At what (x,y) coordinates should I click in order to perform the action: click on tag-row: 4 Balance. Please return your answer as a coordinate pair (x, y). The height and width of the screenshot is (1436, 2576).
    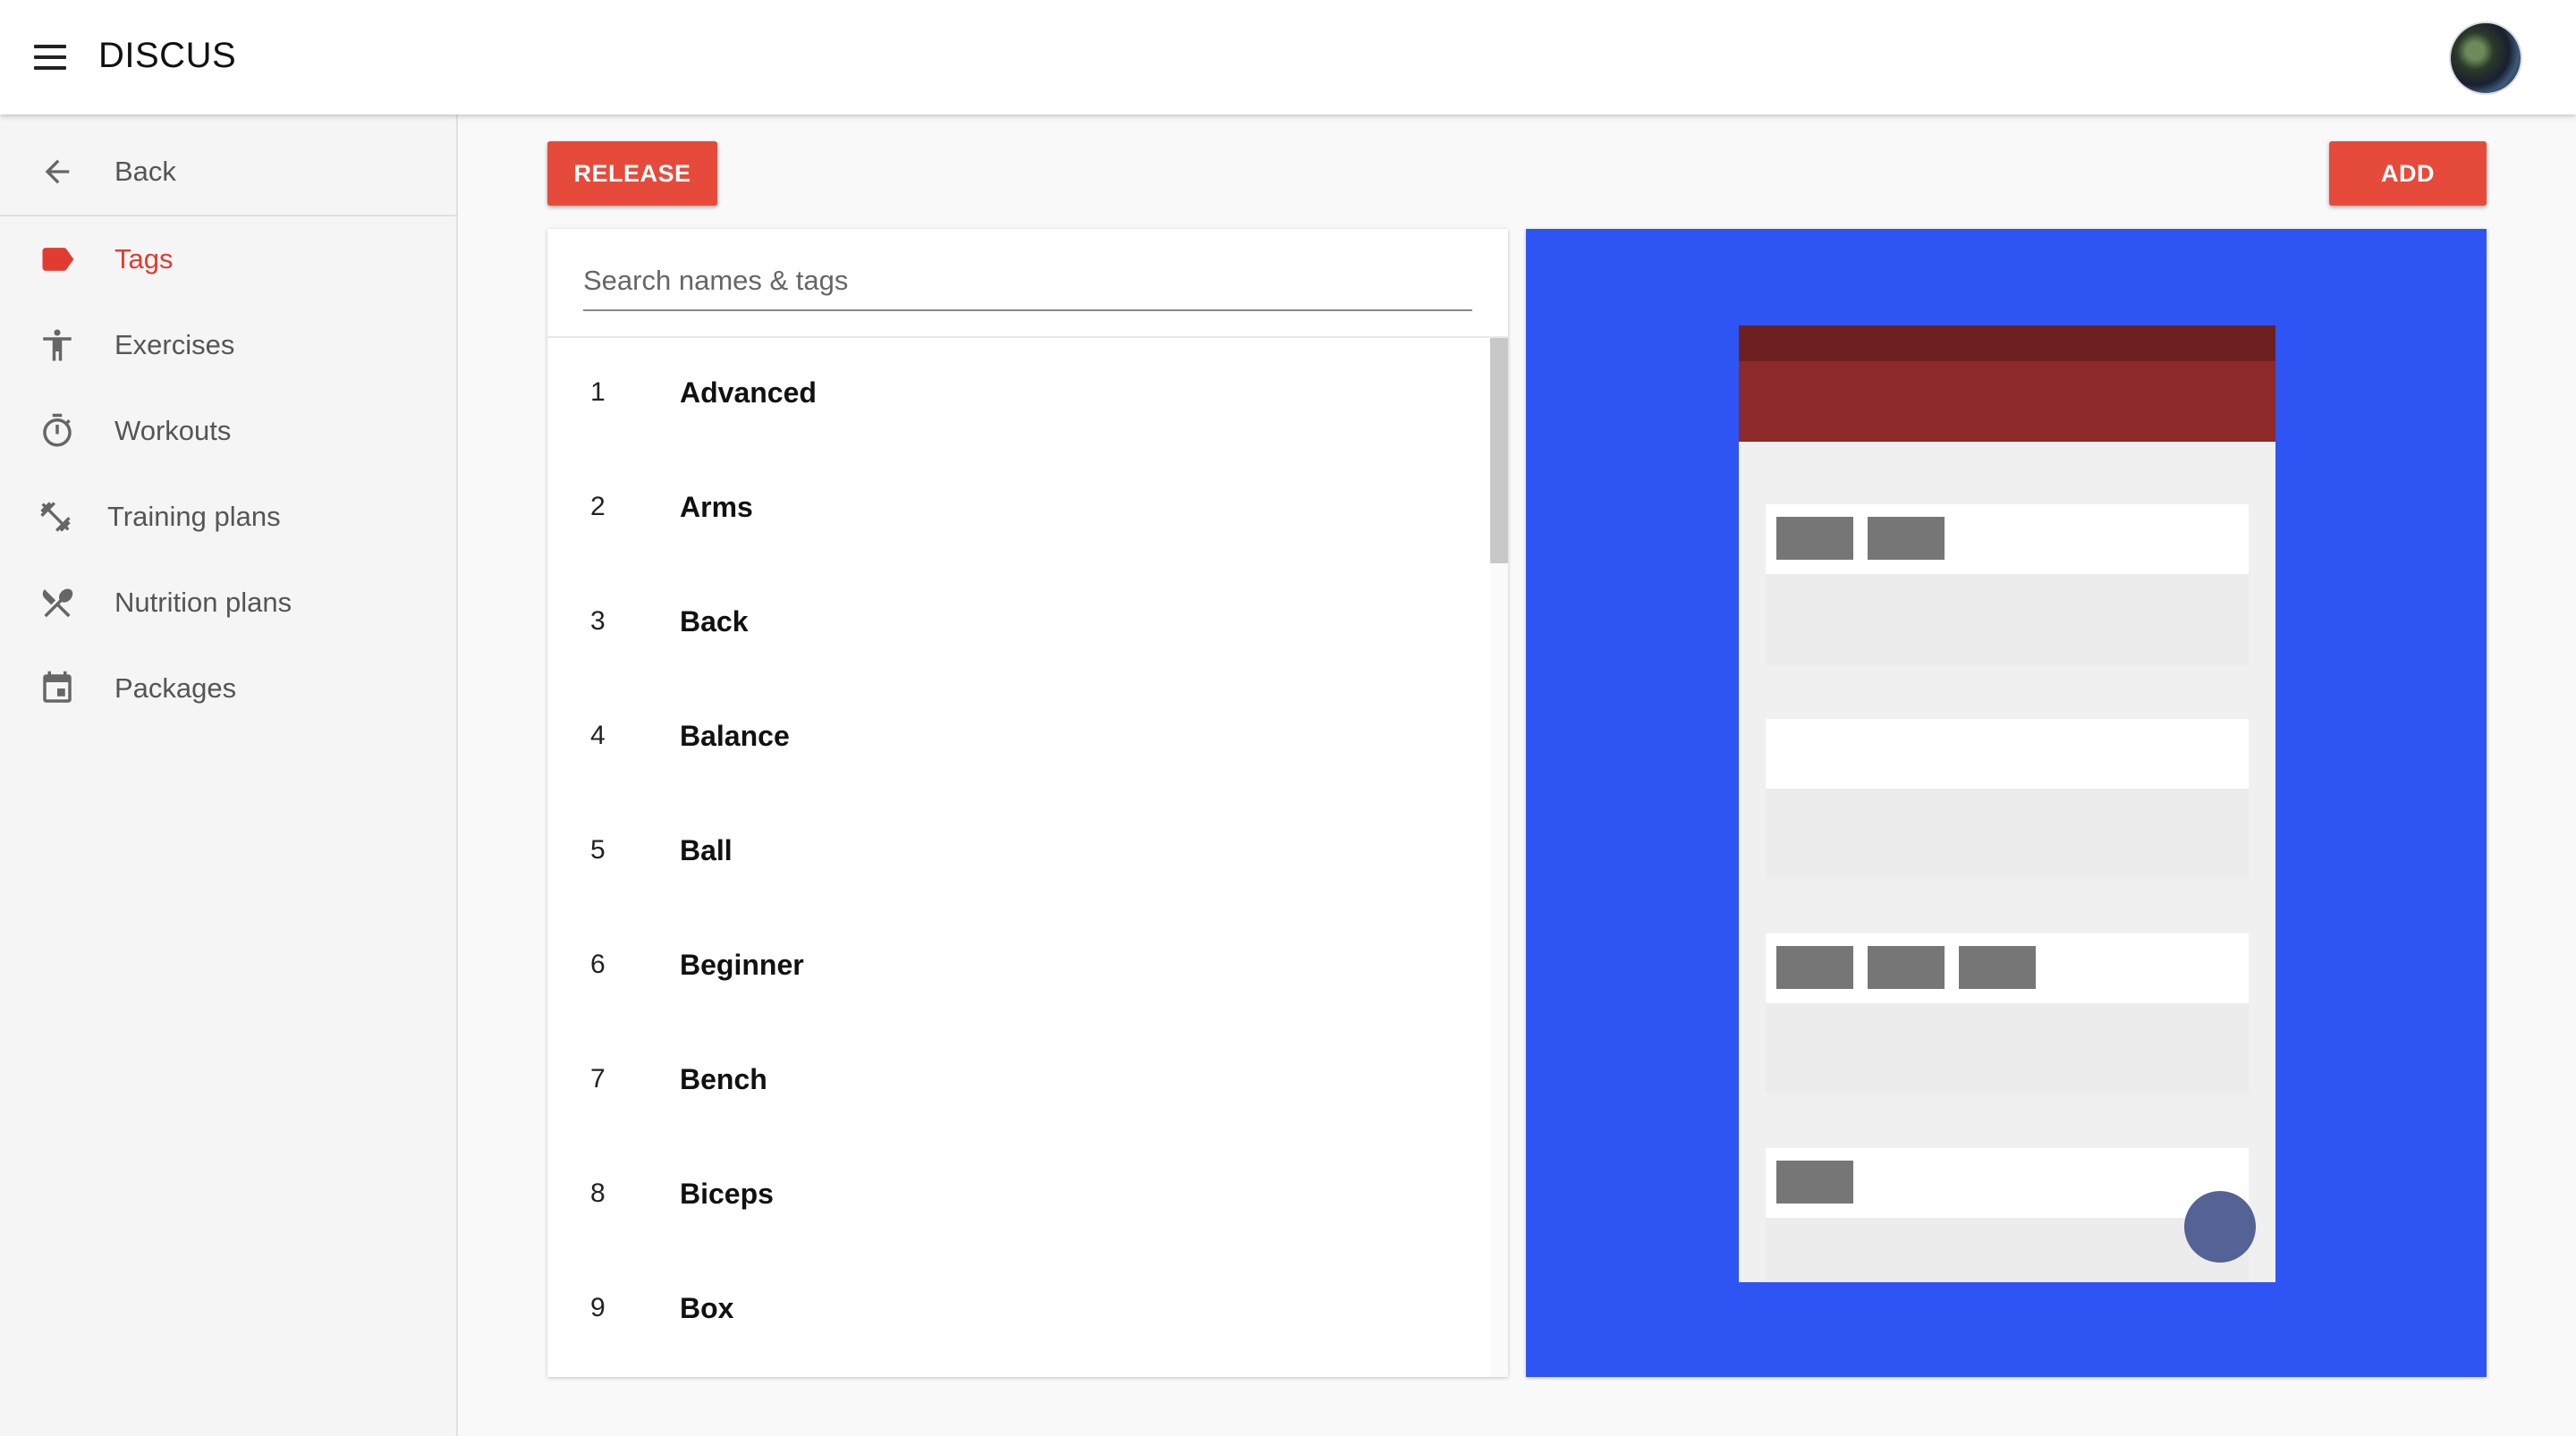
    Looking at the image, I should click on (1018, 738).